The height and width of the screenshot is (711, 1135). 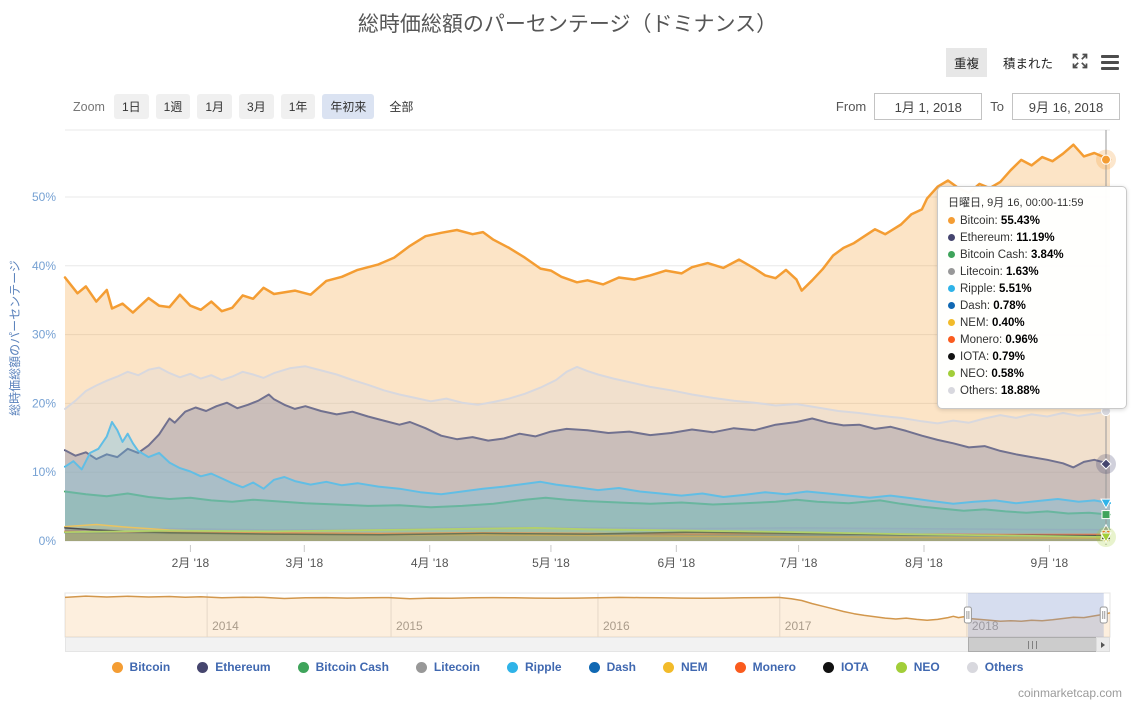 What do you see at coordinates (243, 667) in the screenshot?
I see `legend-label: Ethereum` at bounding box center [243, 667].